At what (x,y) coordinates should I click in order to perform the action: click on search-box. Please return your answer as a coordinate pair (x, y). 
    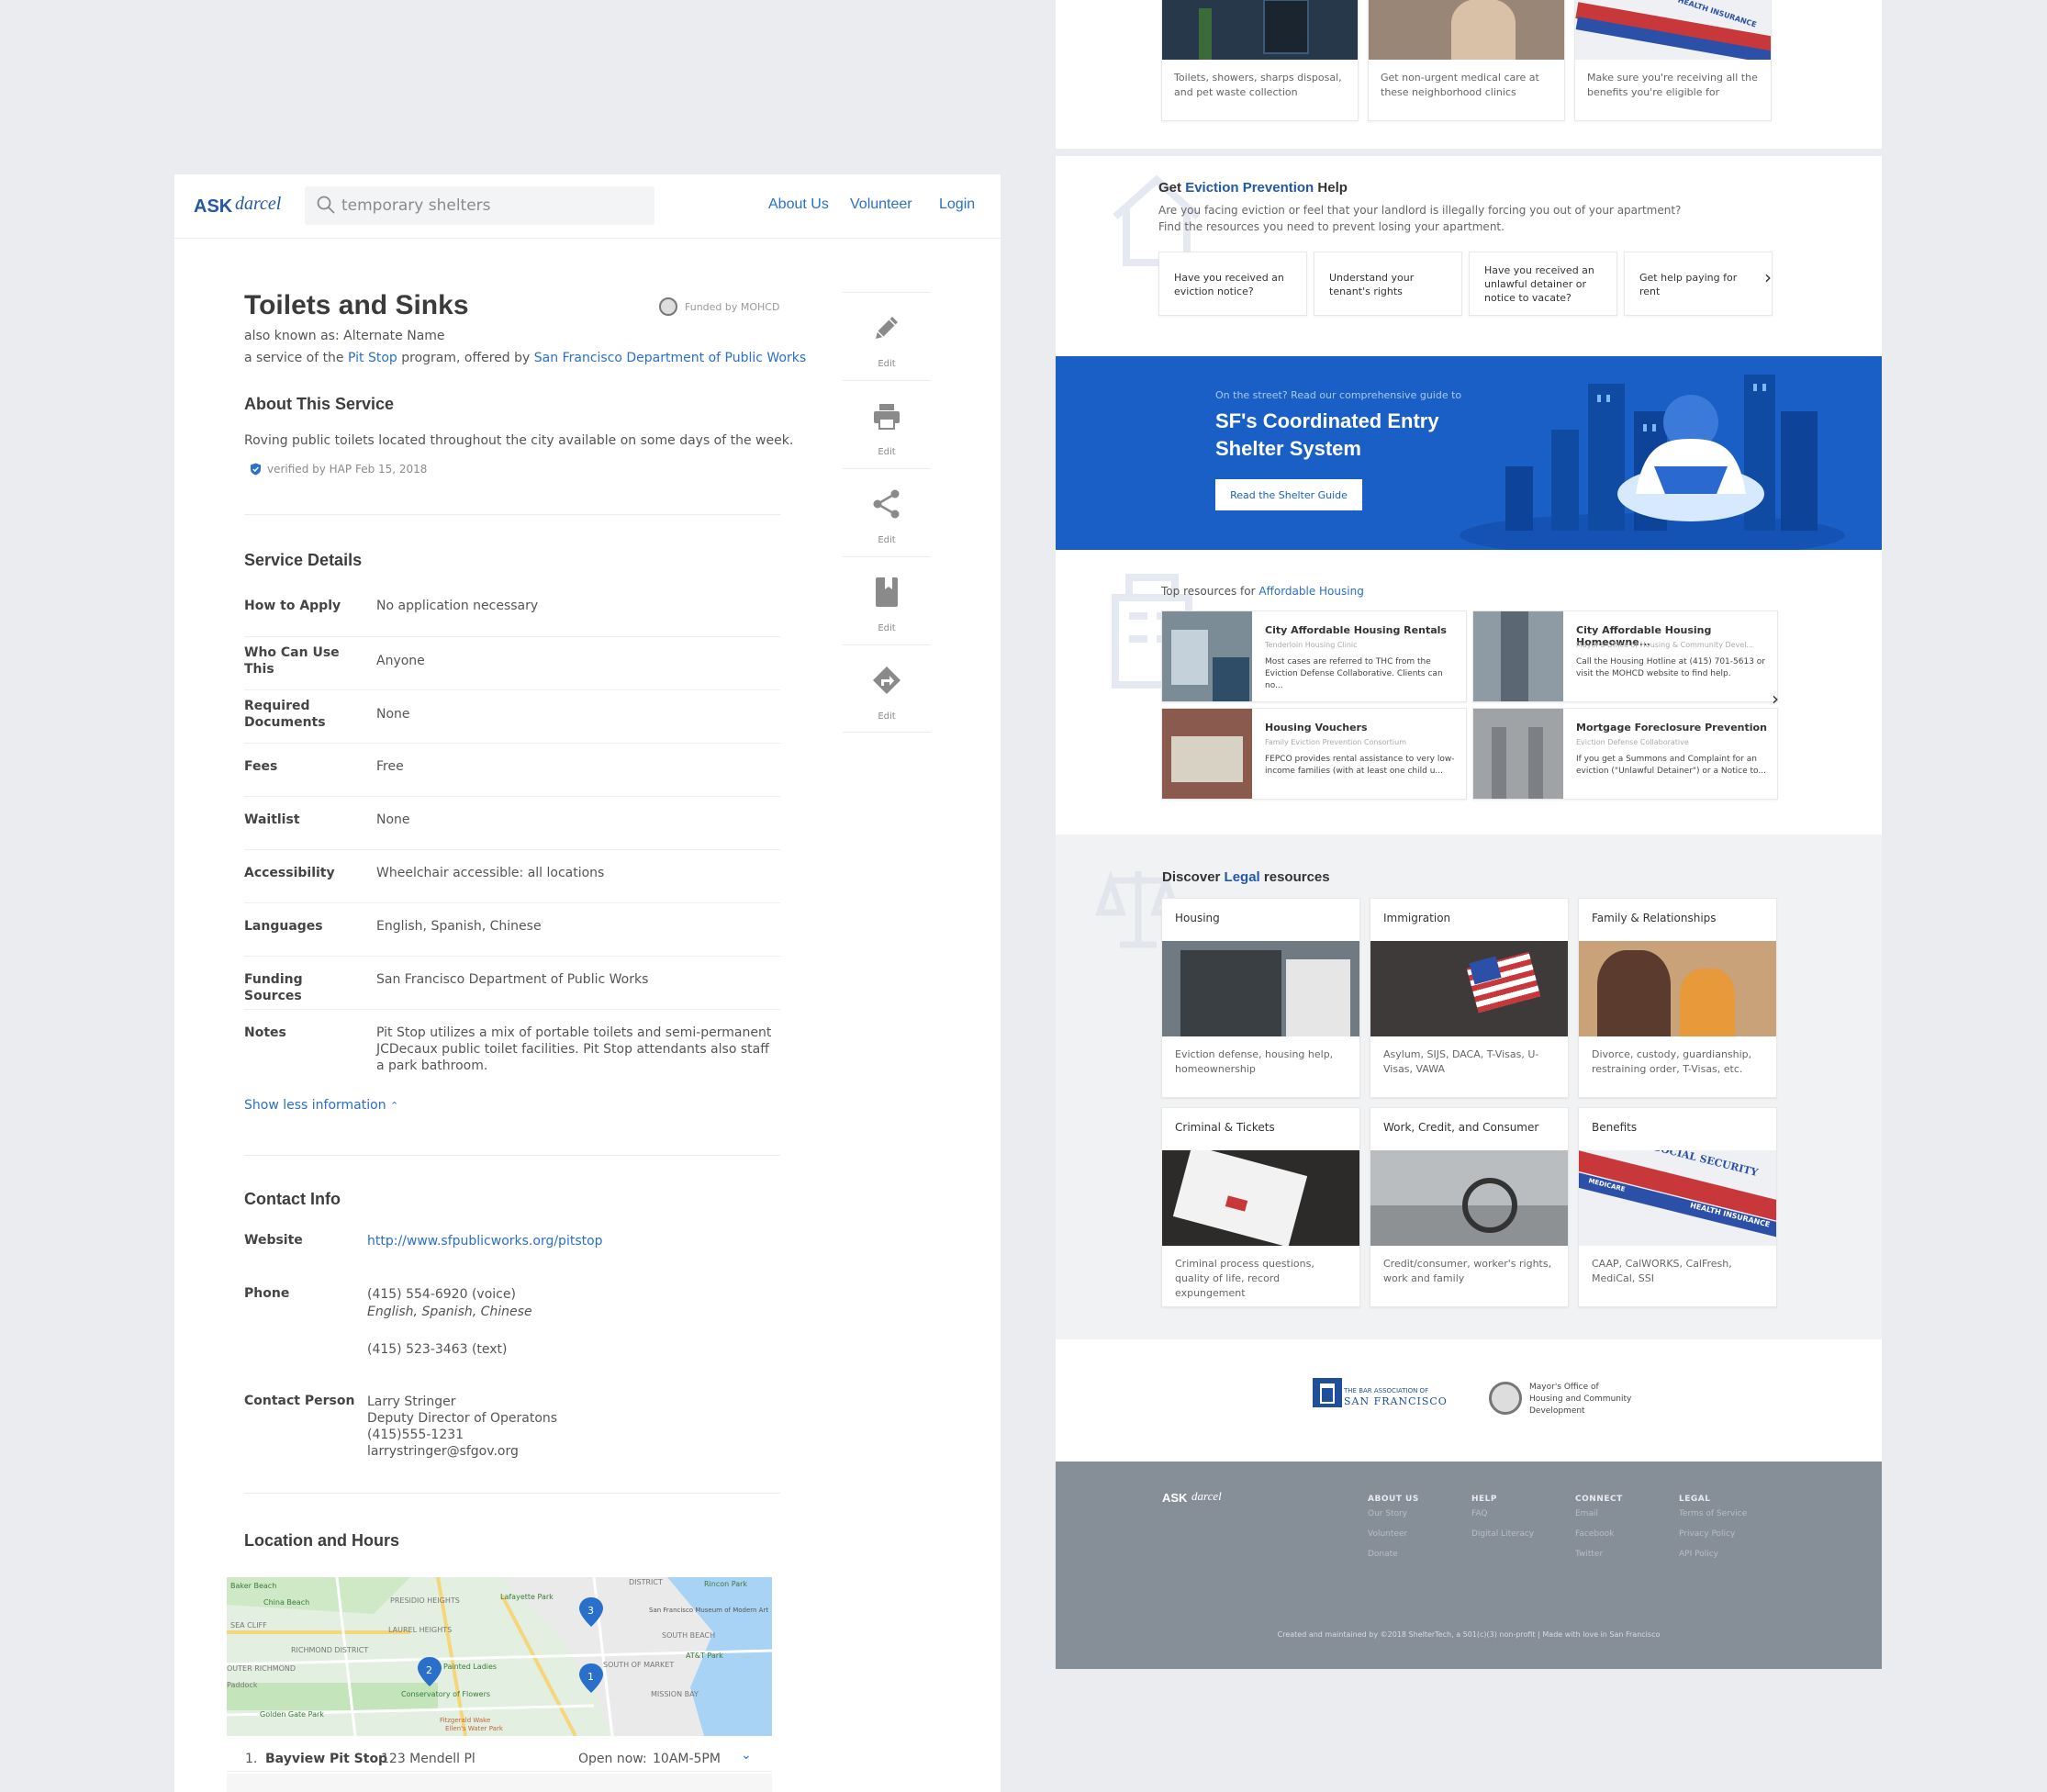
    Looking at the image, I should click on (479, 205).